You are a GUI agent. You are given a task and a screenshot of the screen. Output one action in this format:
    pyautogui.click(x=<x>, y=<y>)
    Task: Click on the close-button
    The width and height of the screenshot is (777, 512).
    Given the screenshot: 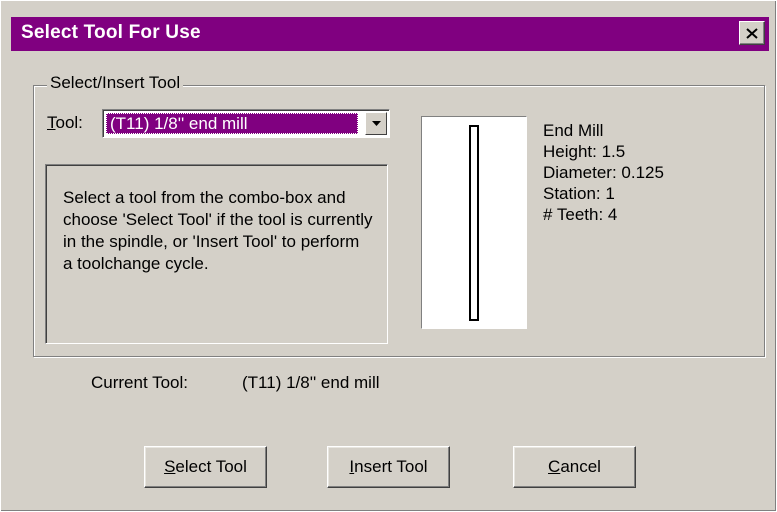 What is the action you would take?
    pyautogui.click(x=752, y=33)
    